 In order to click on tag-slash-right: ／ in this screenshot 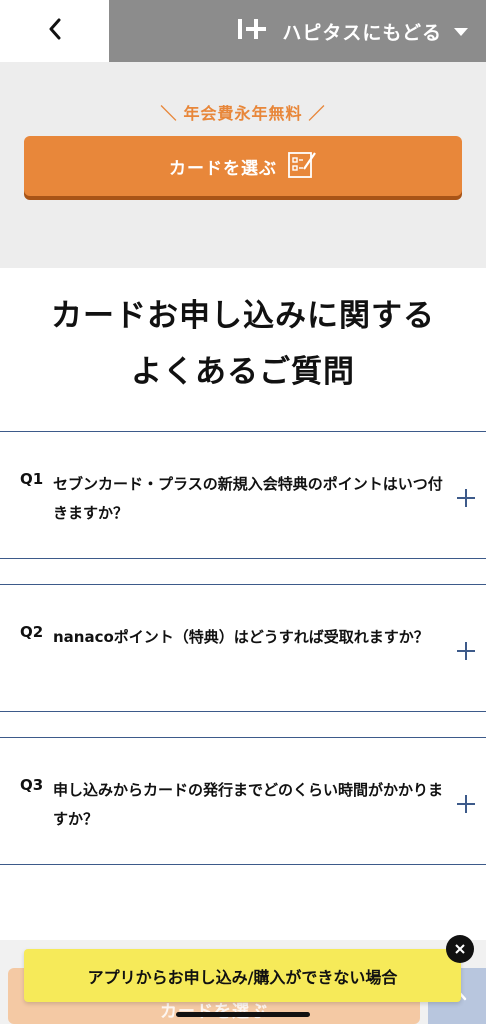, I will do `click(317, 113)`.